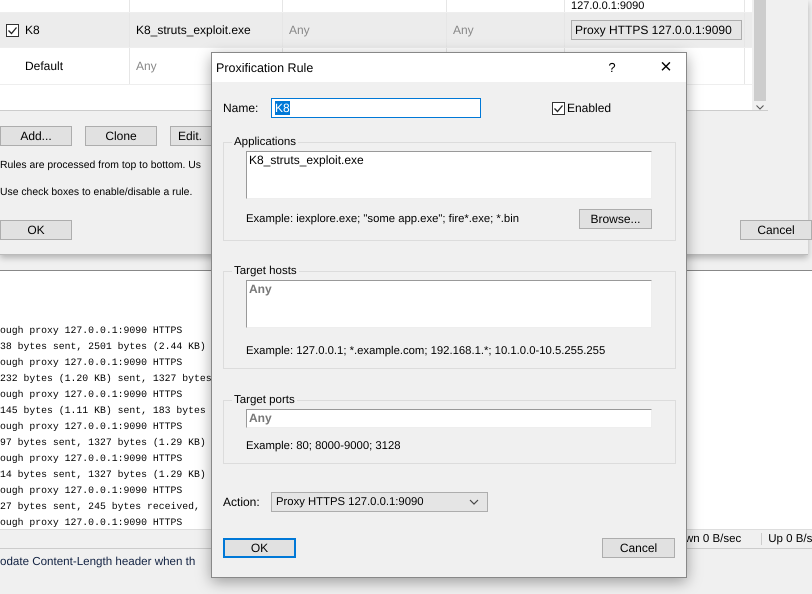  Describe the element at coordinates (100, 507) in the screenshot. I see `log-line: 27 bytes sent, 245 bytes received,` at that location.